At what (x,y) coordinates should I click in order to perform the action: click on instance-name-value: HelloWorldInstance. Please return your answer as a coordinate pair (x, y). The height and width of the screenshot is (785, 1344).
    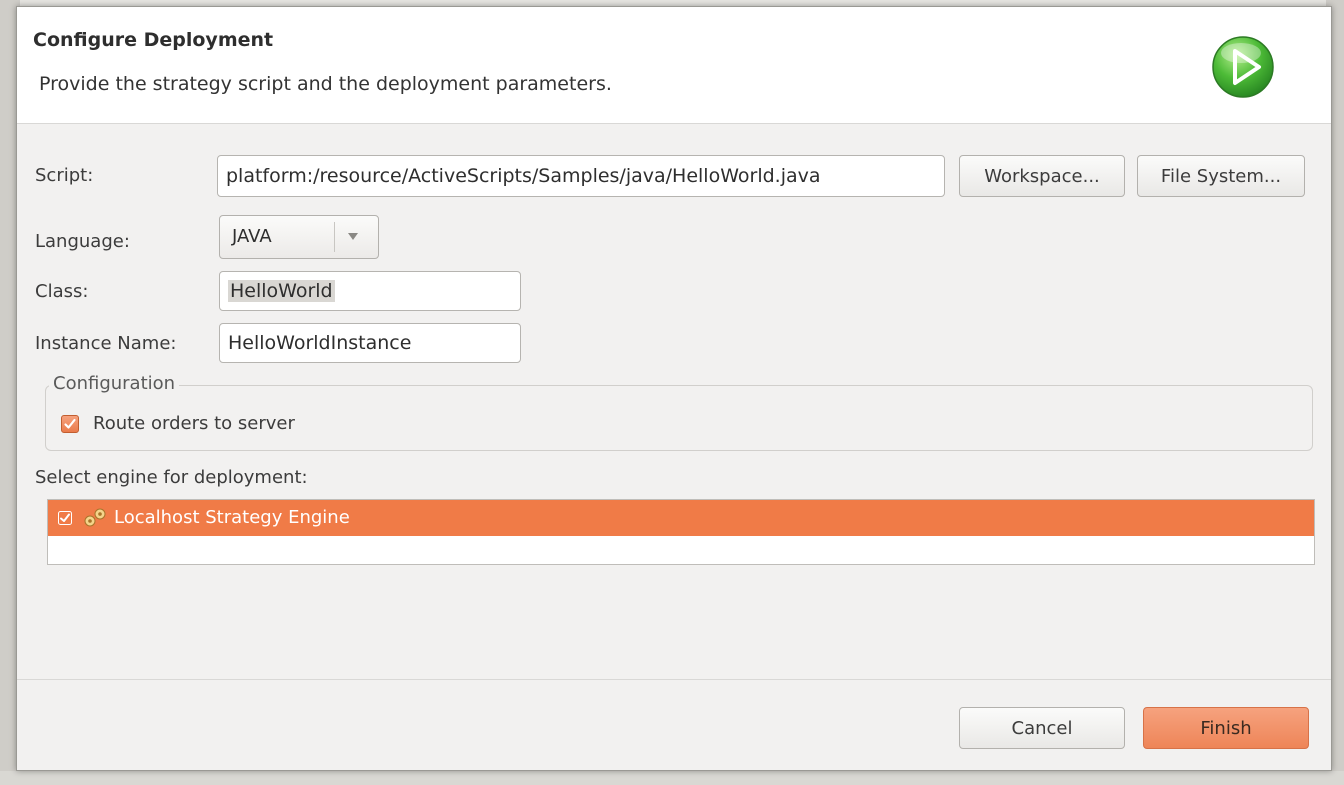
    Looking at the image, I should click on (320, 343).